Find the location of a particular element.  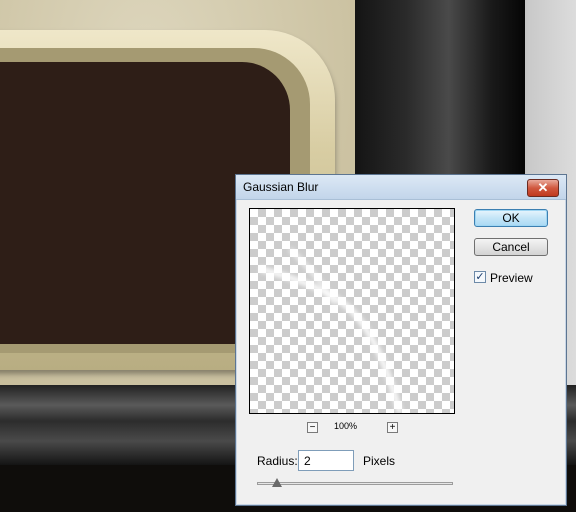

preview-checkbox-label: Preview is located at coordinates (511, 278).